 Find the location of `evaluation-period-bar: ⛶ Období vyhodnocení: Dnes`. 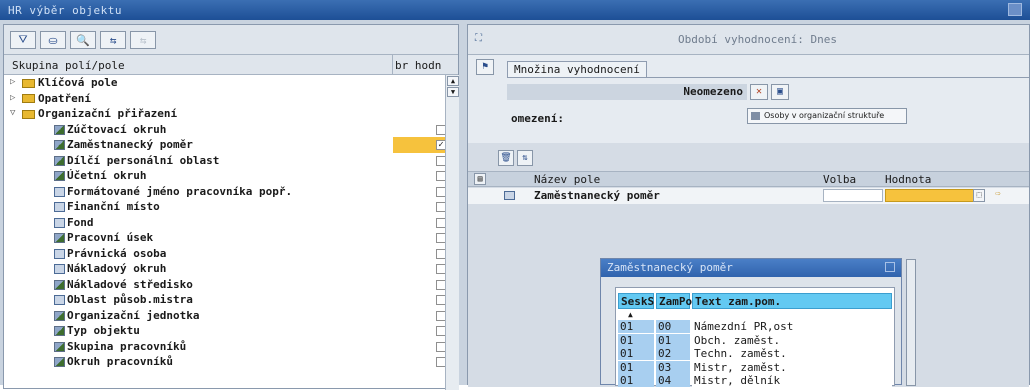

evaluation-period-bar: ⛶ Období vyhodnocení: Dnes is located at coordinates (748, 40).